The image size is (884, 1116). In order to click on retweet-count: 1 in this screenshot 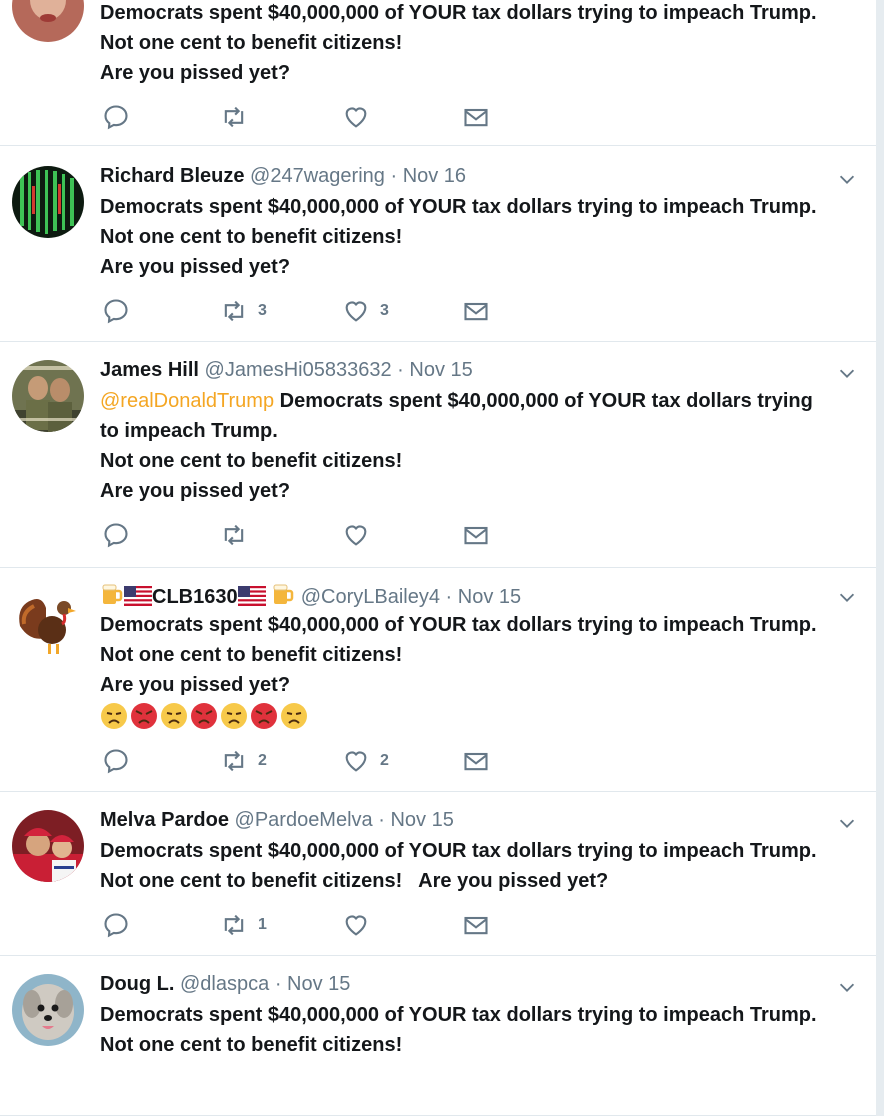, I will do `click(262, 924)`.